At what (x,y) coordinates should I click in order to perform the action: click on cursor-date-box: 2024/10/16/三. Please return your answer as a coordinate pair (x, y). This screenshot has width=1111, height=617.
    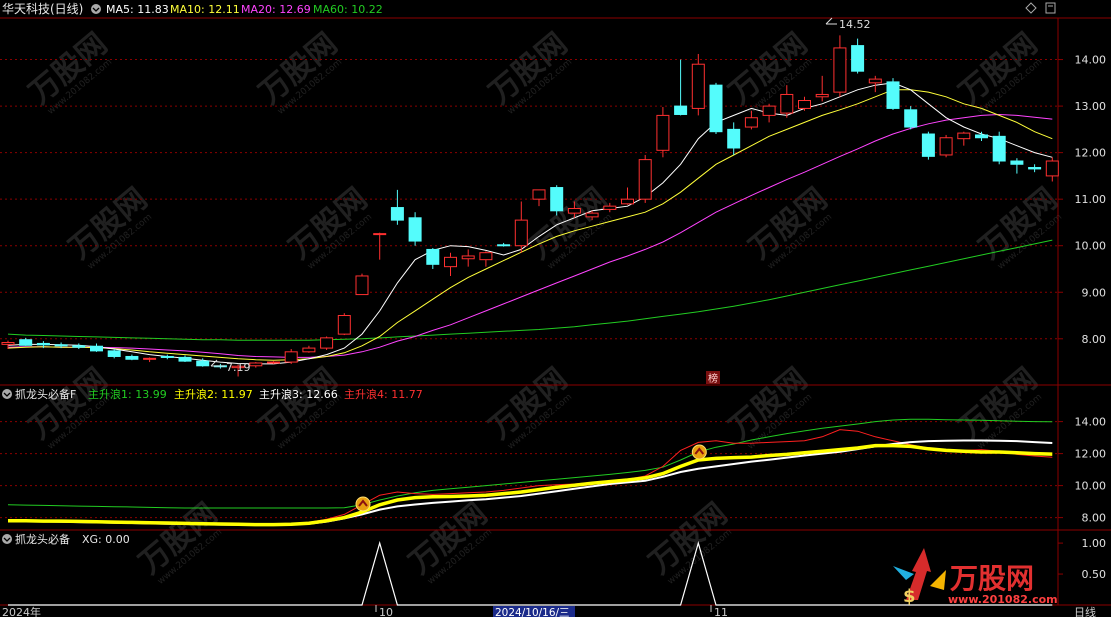
    Looking at the image, I should click on (534, 611).